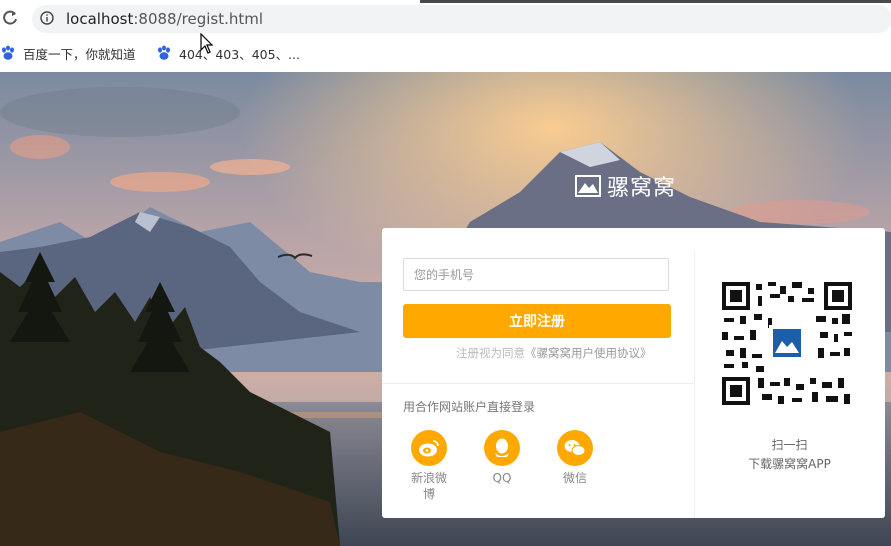  I want to click on url-path: :8088/regist.html, so click(198, 19).